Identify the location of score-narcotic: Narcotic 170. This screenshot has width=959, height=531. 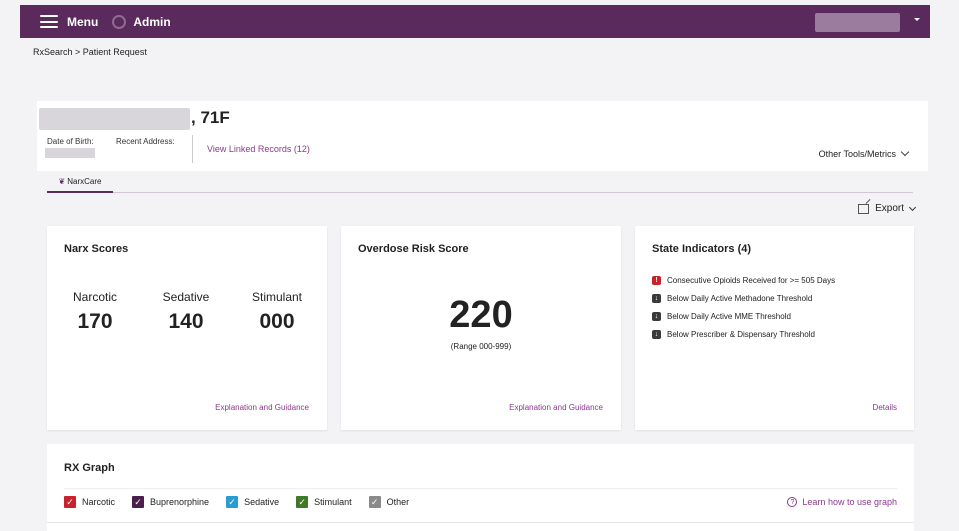
(95, 312).